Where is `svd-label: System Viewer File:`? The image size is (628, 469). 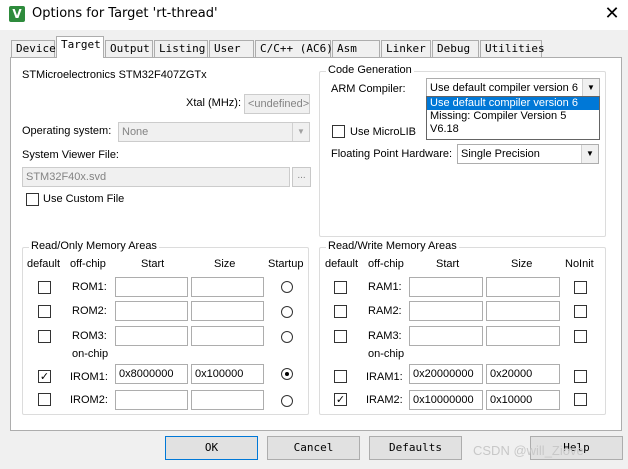 svd-label: System Viewer File: is located at coordinates (70, 155).